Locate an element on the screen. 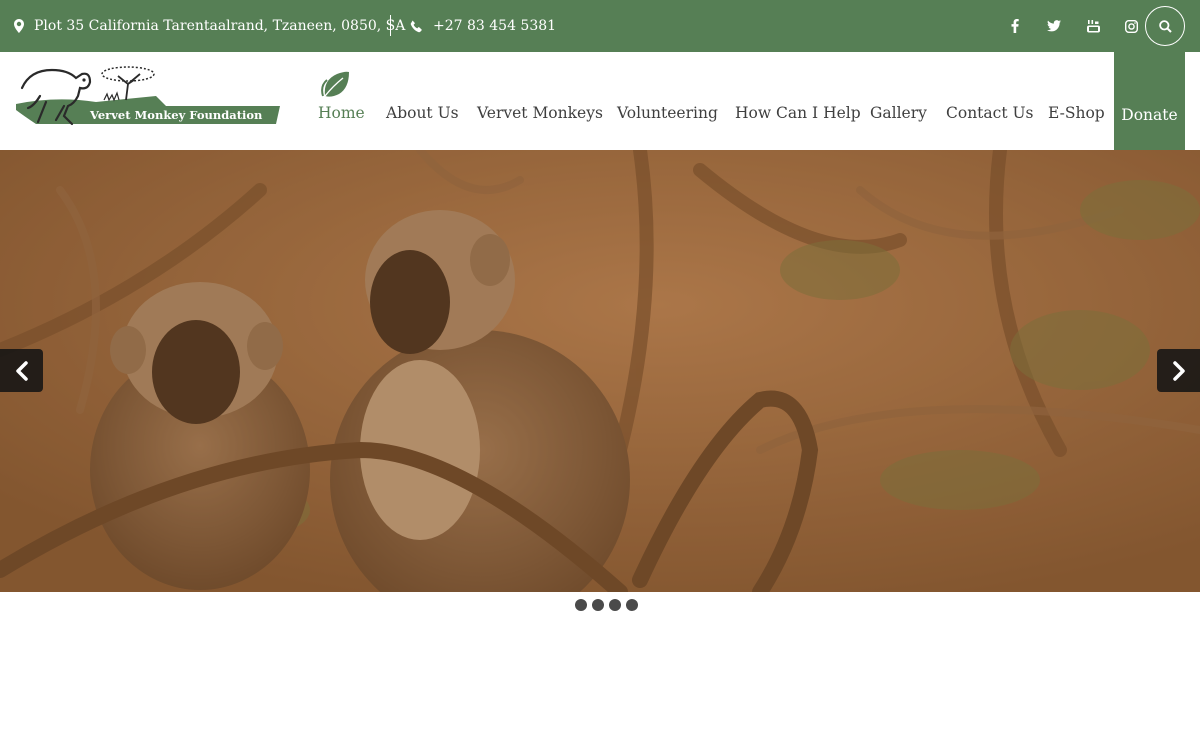 The image size is (1200, 740). nav-volunteering: Volunteering is located at coordinates (667, 113).